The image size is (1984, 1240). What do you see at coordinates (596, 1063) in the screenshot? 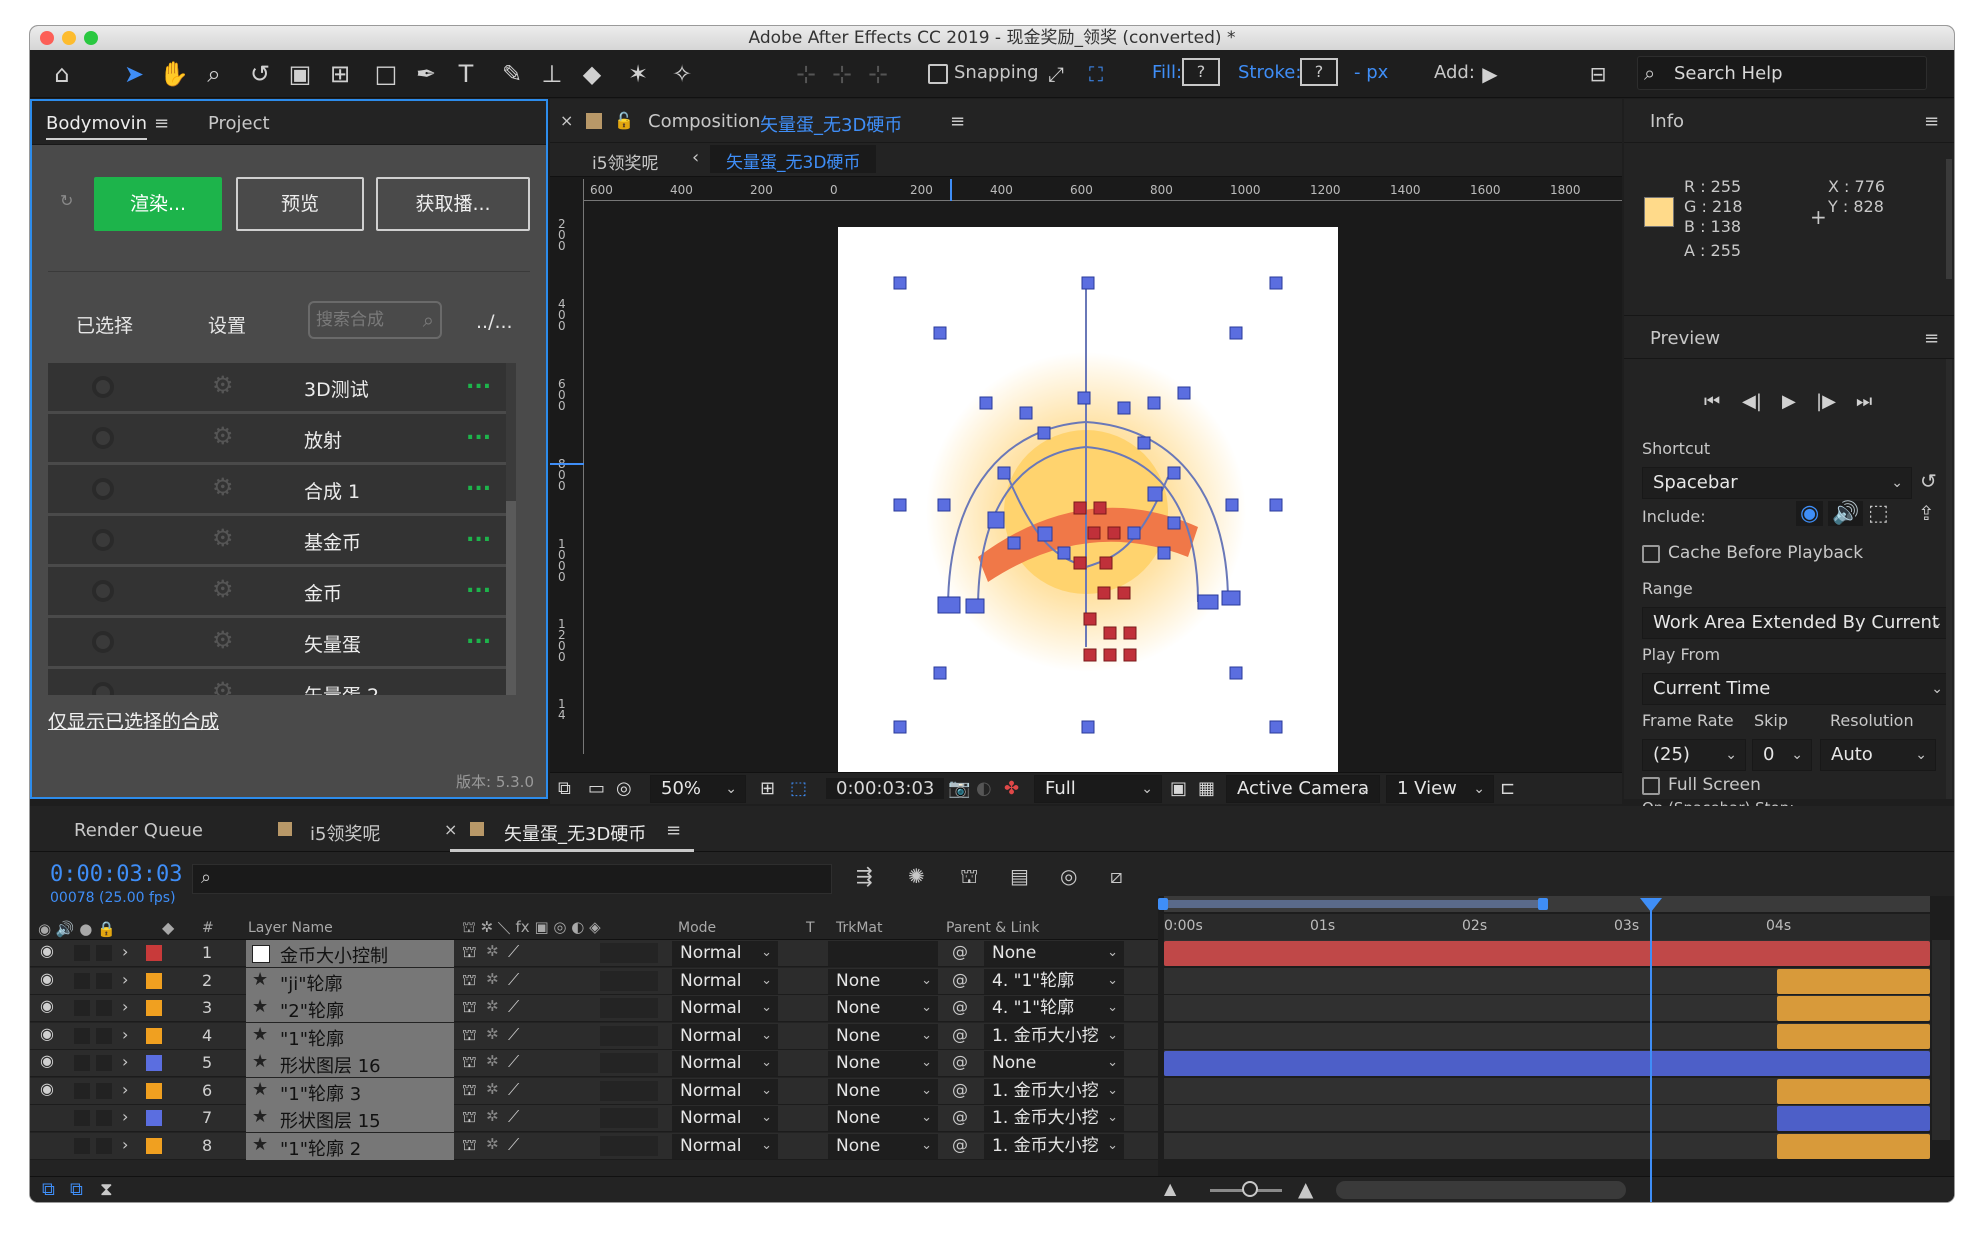
I see `layer-row: ◉ › 5 ★ 形状图层 16 ⛫ ✲ ⟋ Normal ⌄ None ⌄ @ None ⌄` at bounding box center [596, 1063].